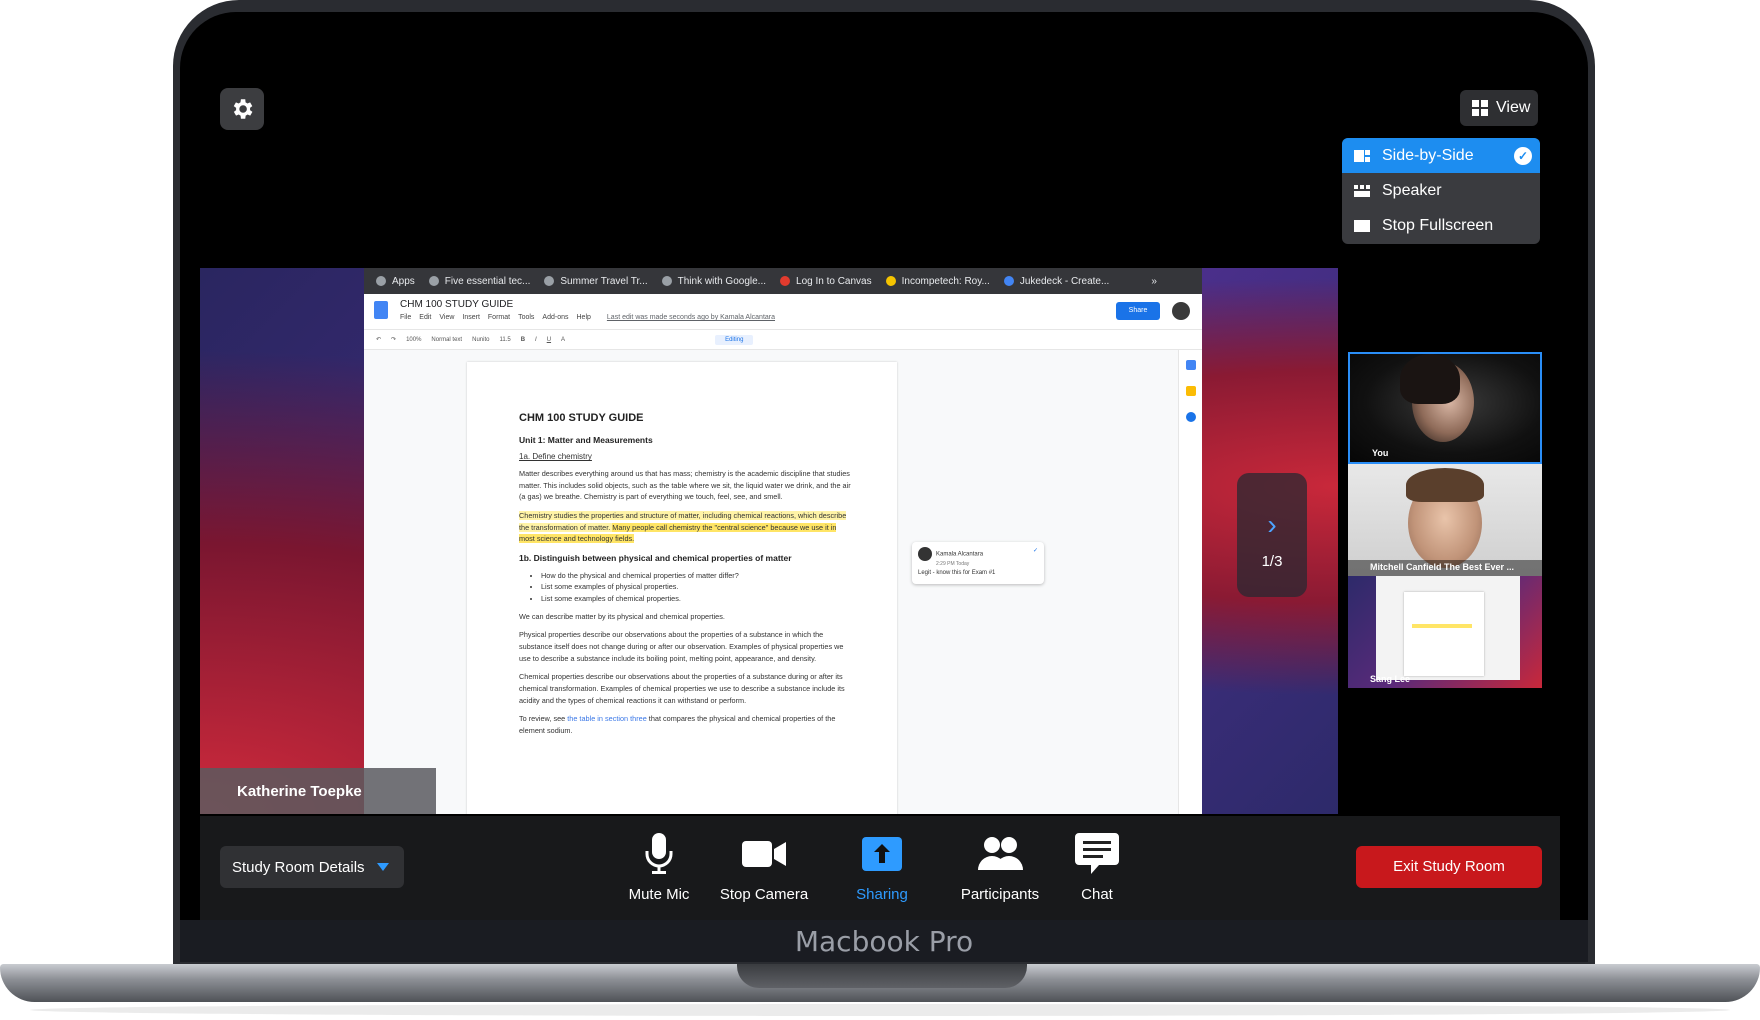 This screenshot has width=1760, height=1020. What do you see at coordinates (607, 719) in the screenshot?
I see `doc-link: the table in section three` at bounding box center [607, 719].